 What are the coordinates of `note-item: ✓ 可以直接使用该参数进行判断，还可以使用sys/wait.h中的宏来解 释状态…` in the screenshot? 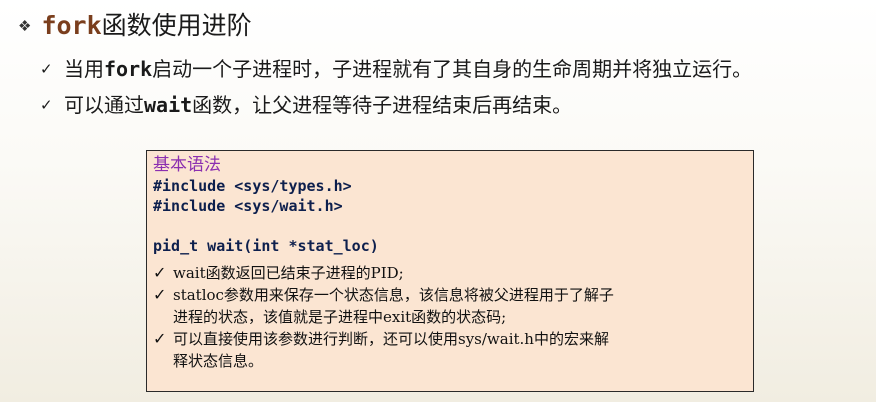 It's located at (450, 350).